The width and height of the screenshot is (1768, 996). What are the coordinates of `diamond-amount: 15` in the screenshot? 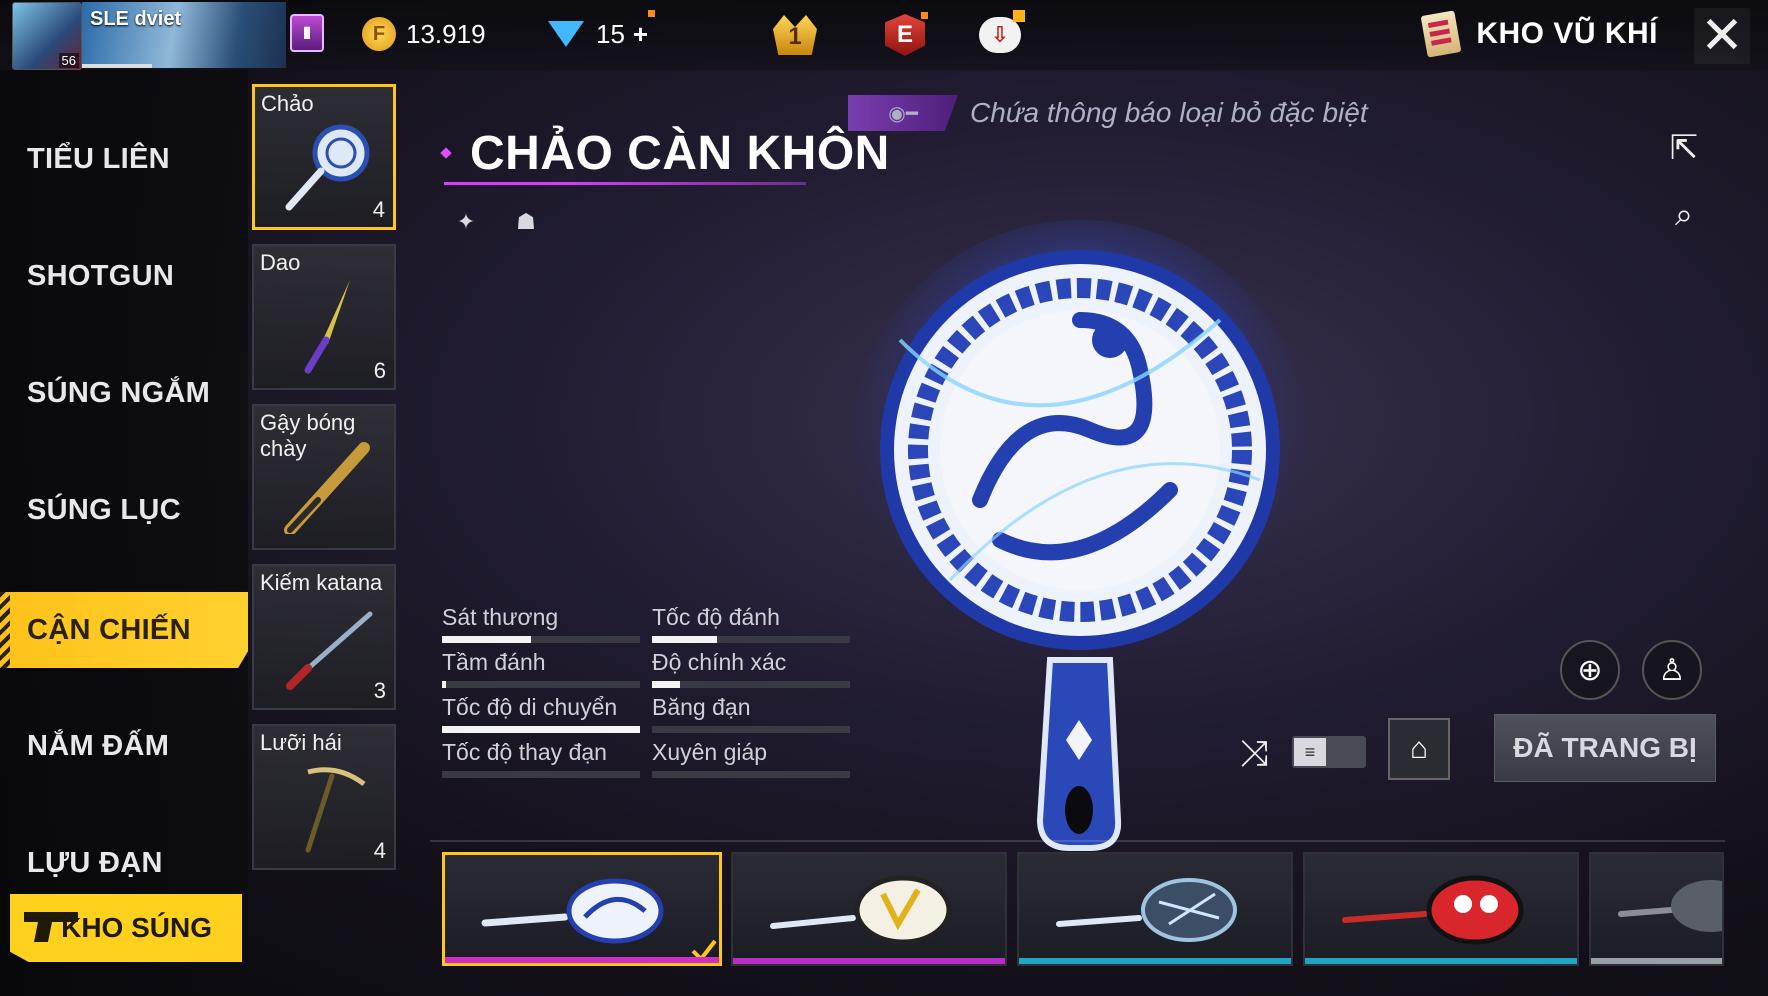 It's located at (610, 33).